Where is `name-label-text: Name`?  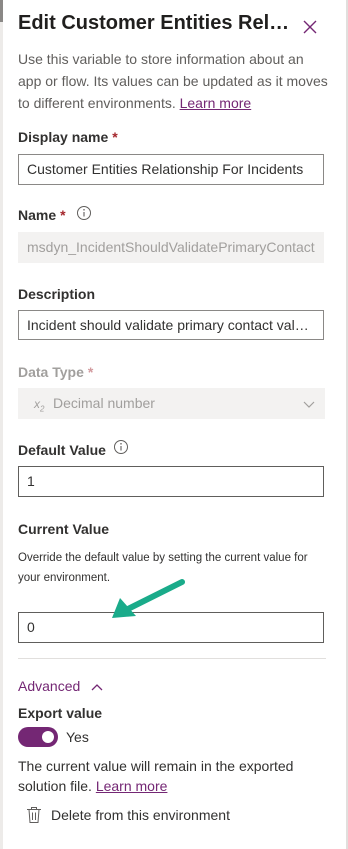
name-label-text: Name is located at coordinates (37, 215).